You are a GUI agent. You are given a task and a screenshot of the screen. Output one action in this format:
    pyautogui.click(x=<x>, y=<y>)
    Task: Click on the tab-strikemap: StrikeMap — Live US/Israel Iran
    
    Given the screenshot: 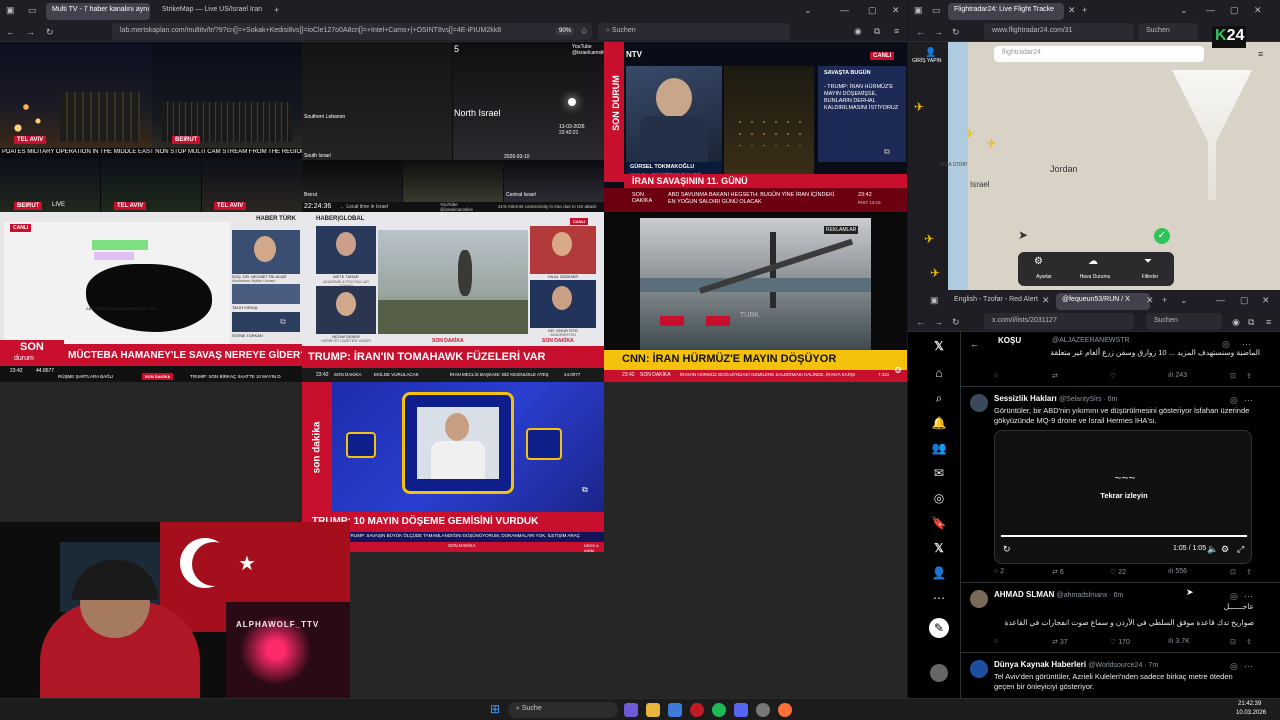 What is the action you would take?
    pyautogui.click(x=211, y=11)
    